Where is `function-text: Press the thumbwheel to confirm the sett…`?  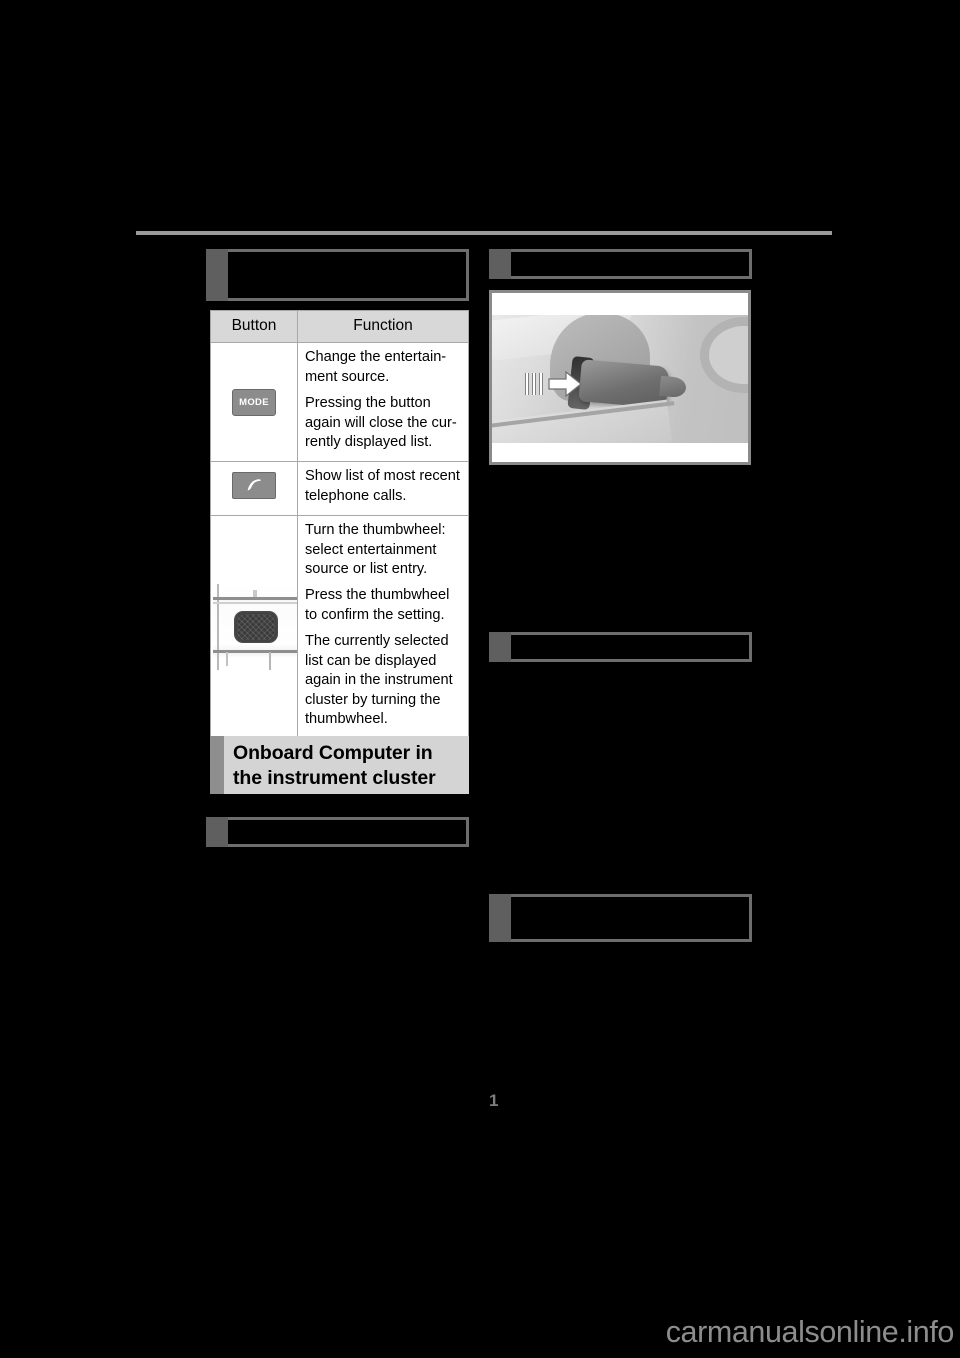 function-text: Press the thumbwheel to confirm the sett… is located at coordinates (377, 605).